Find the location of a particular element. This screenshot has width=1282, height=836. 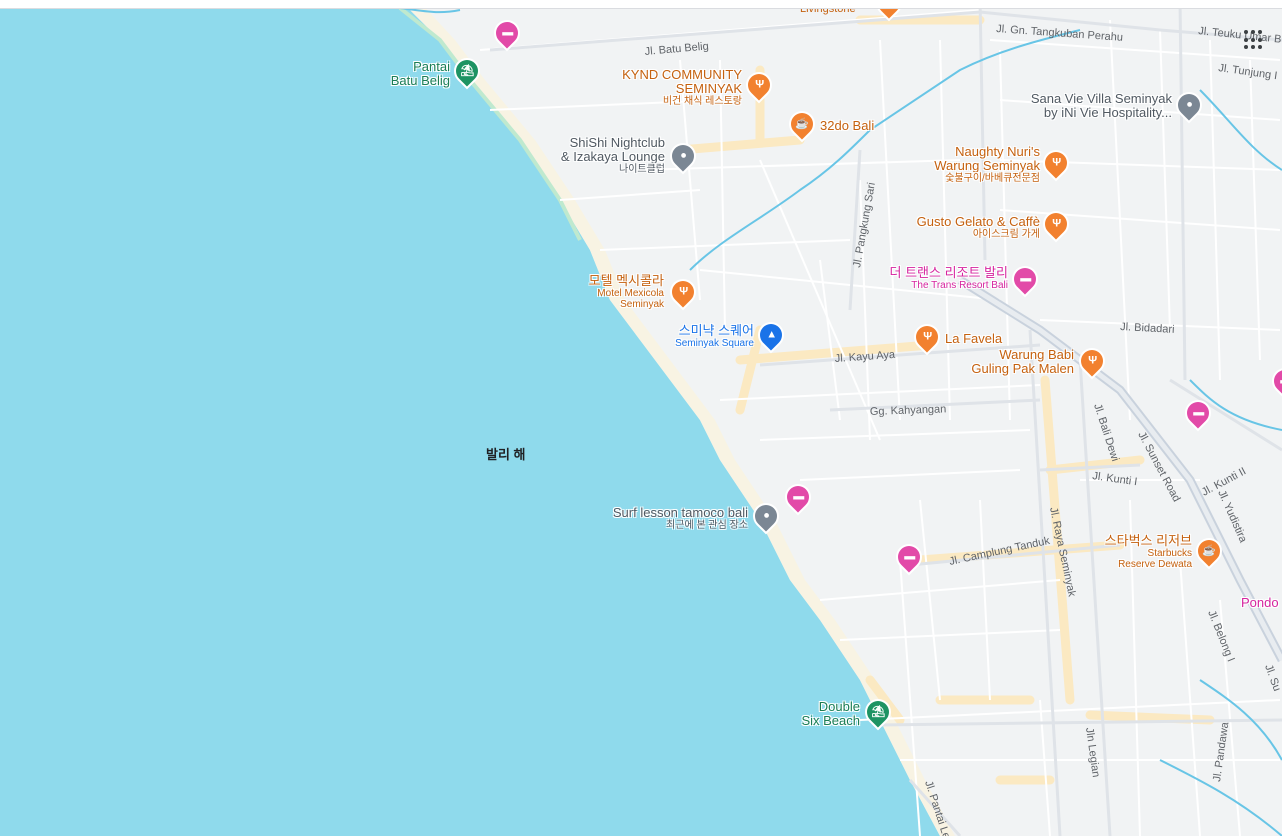

place-label-pantai-batu-belig: Pantai Batu Belig is located at coordinates (414, 74).